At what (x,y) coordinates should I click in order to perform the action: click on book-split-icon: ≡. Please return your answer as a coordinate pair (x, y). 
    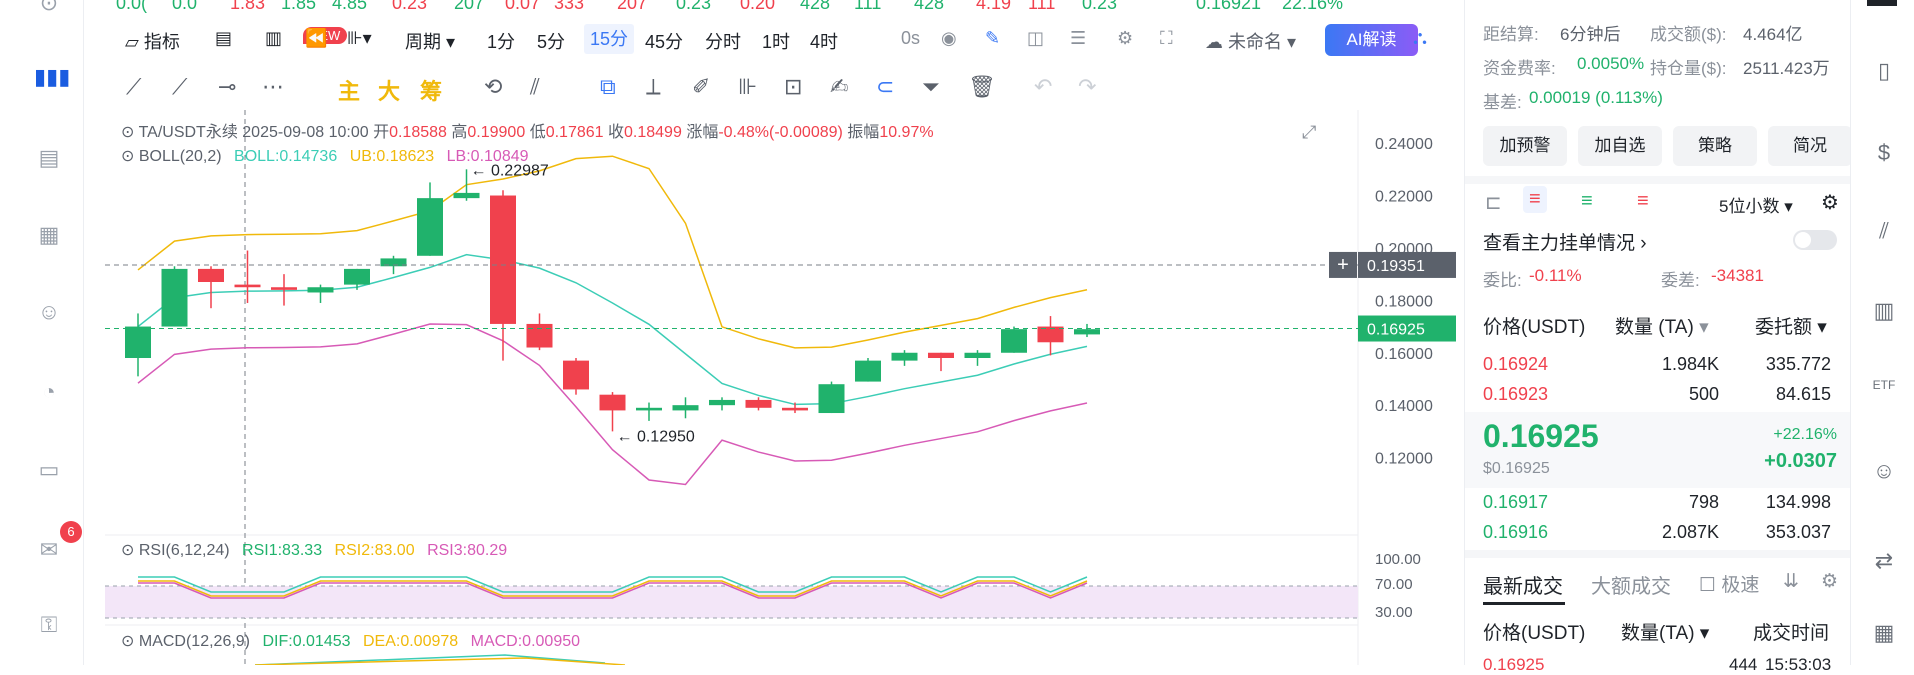
    Looking at the image, I should click on (1535, 199).